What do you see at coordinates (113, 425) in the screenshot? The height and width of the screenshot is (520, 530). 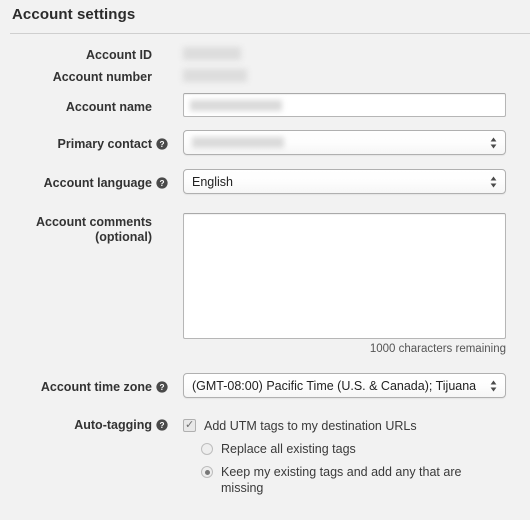 I see `label-auto-tagging: Auto-tagging` at bounding box center [113, 425].